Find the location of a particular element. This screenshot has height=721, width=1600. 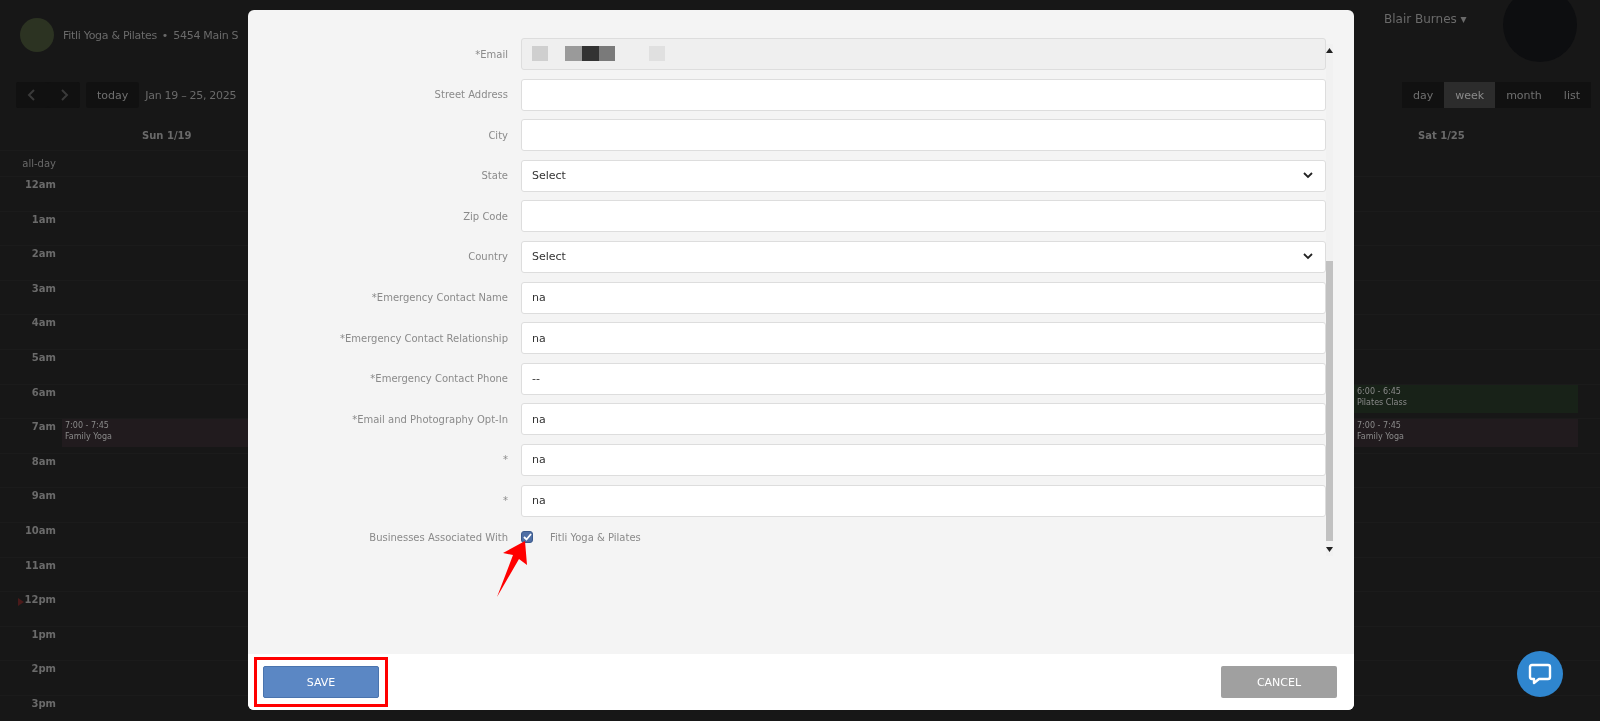

business-name: Fitli Yoga & Pilates is located at coordinates (110, 35).